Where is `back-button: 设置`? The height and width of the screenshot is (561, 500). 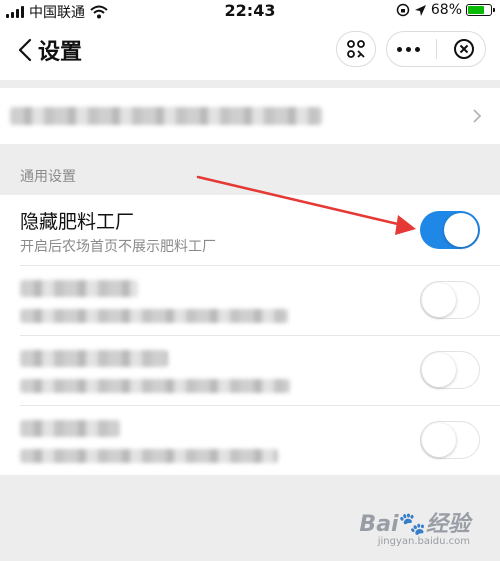 back-button: 设置 is located at coordinates (50, 50).